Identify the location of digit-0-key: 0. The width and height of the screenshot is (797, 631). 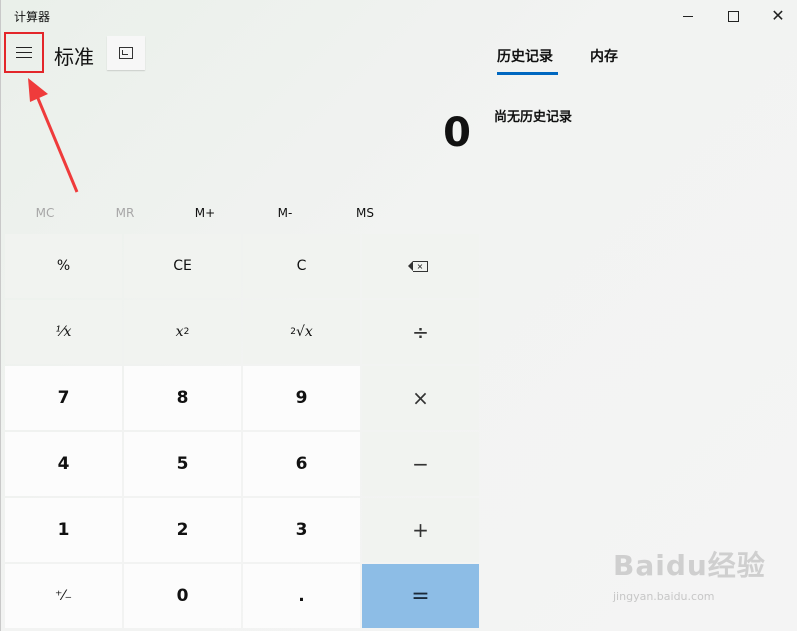
(182, 596).